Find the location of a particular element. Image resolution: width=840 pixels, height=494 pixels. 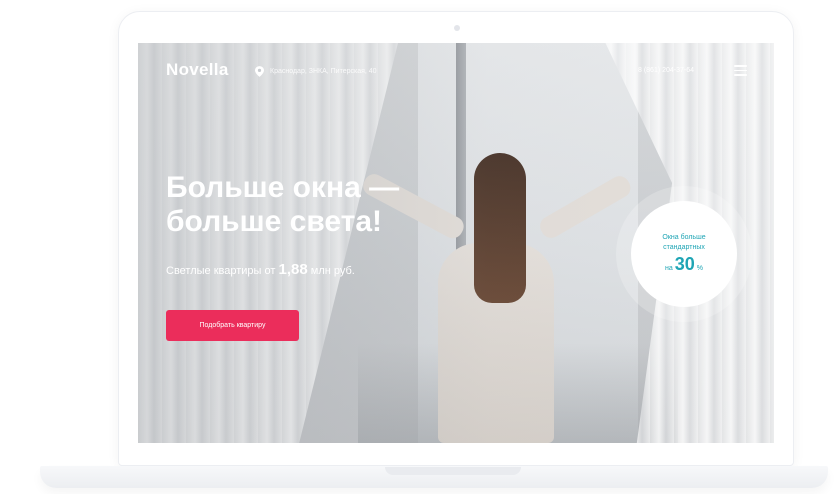

subtitle-prefix: Светлые квартиры от is located at coordinates (221, 271).